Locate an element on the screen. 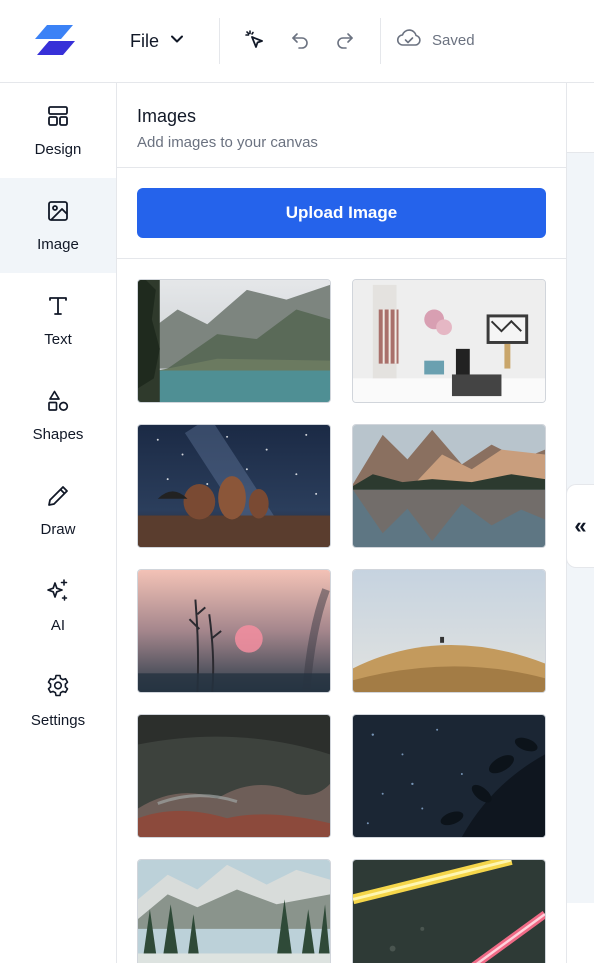  image-thumbnail-neon-lights is located at coordinates (449, 911).